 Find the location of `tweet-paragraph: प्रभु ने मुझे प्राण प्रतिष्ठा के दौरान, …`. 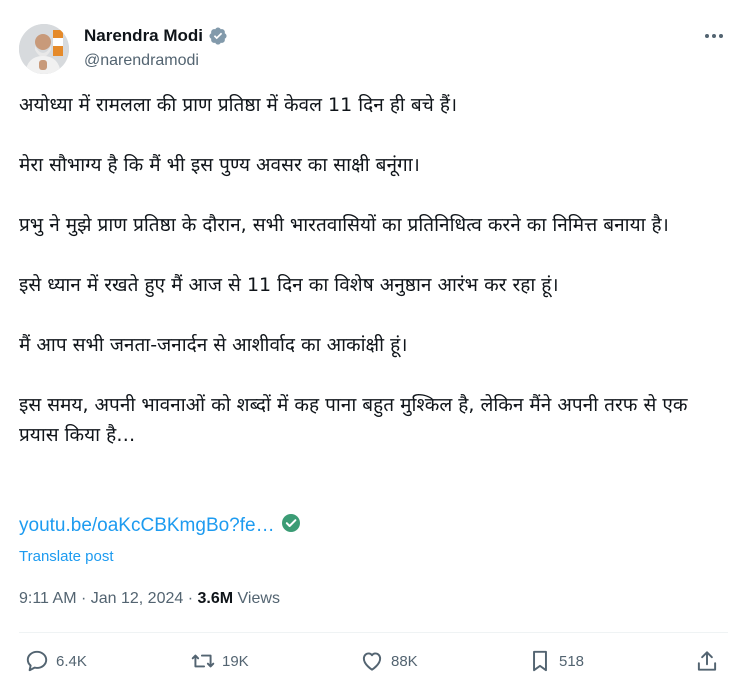

tweet-paragraph: प्रभु ने मुझे प्राण प्रतिष्ठा के दौरान, … is located at coordinates (344, 225).